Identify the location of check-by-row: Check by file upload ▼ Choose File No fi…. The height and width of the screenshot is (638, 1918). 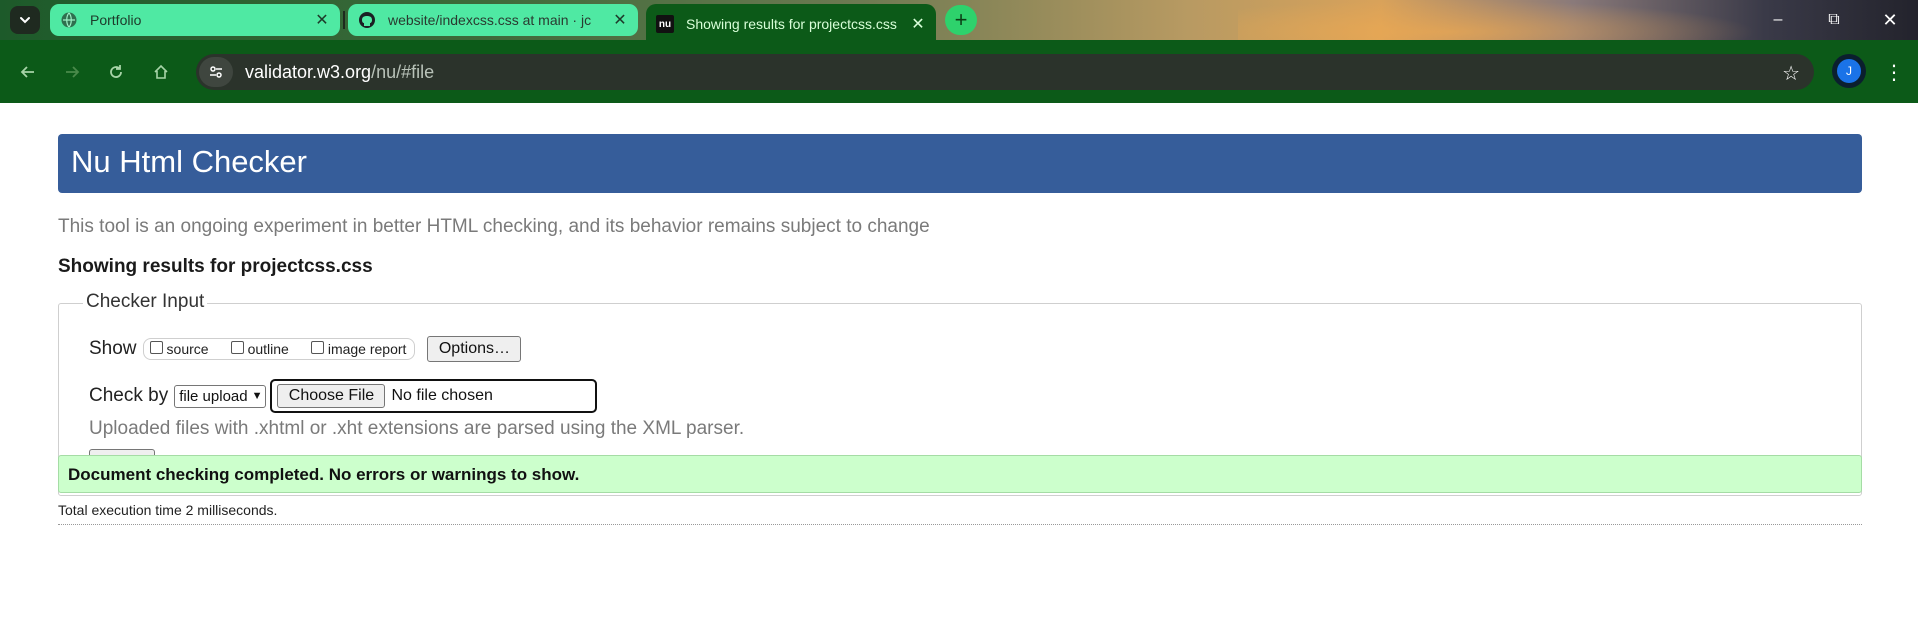
(343, 396).